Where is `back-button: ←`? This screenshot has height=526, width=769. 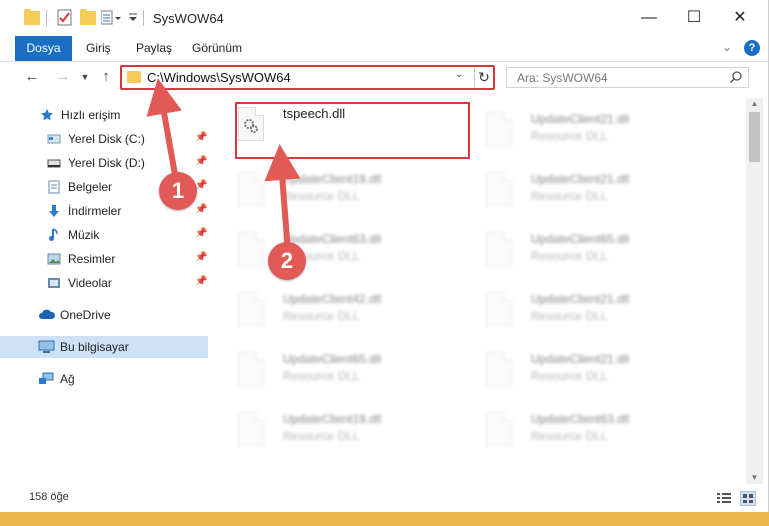 back-button: ← is located at coordinates (32, 77).